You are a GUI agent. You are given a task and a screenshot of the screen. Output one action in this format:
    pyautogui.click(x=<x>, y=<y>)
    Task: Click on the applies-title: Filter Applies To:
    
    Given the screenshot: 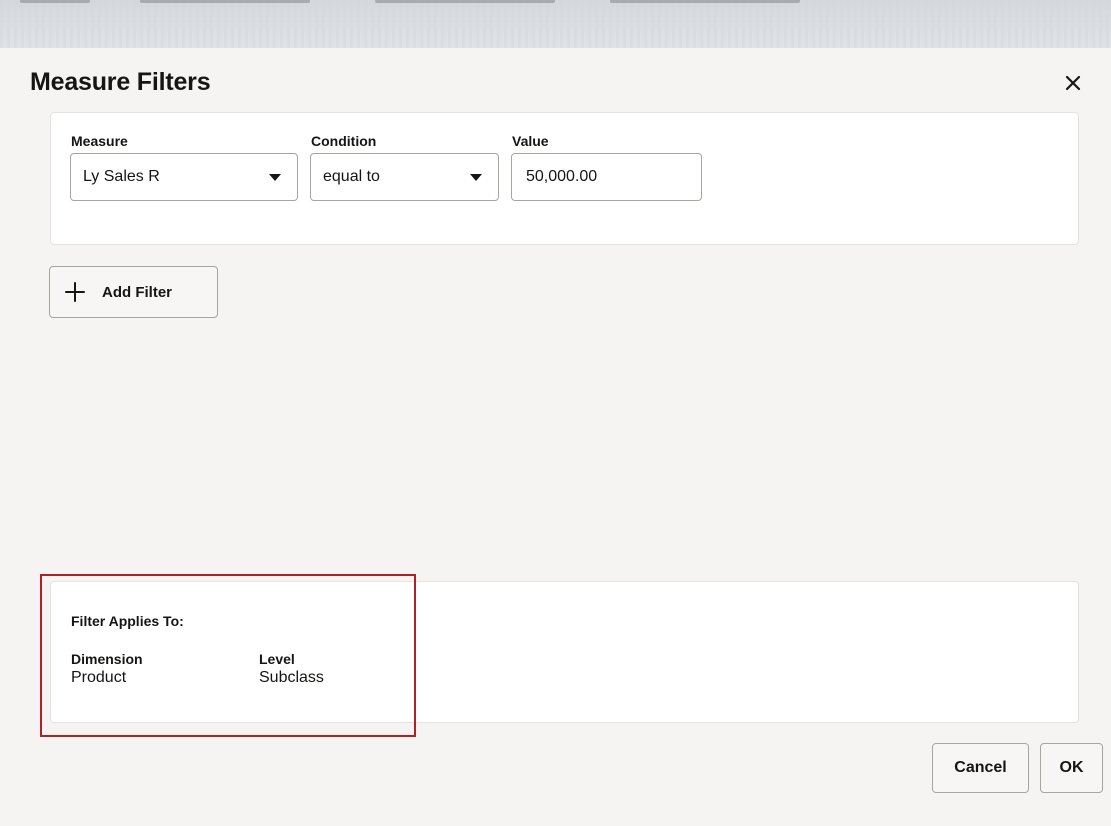 What is the action you would take?
    pyautogui.click(x=127, y=621)
    